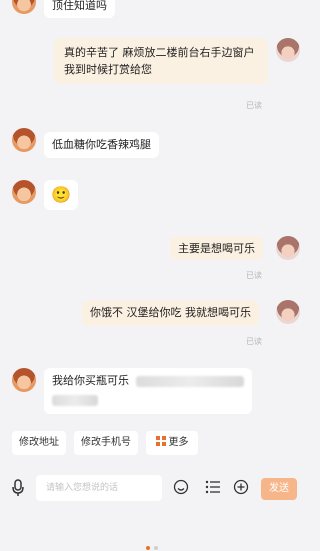 This screenshot has height=551, width=320. I want to click on quick-reply-label: 修改手机号, so click(106, 442).